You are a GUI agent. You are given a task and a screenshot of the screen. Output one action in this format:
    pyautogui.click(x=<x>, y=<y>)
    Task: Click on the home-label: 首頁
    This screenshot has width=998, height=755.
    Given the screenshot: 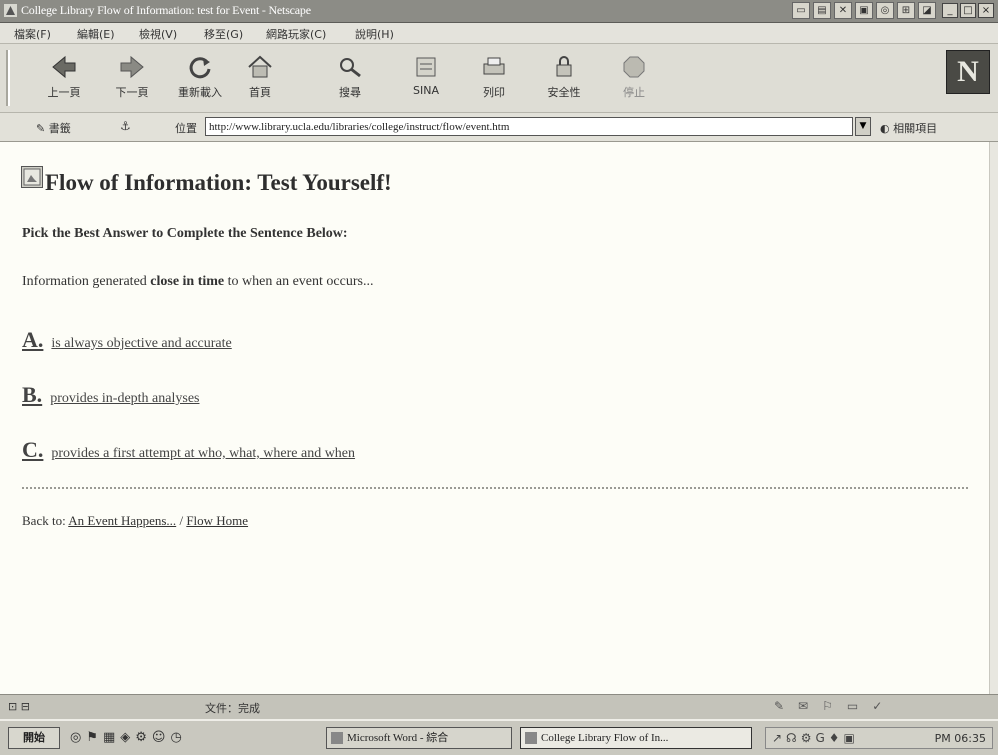 What is the action you would take?
    pyautogui.click(x=260, y=92)
    